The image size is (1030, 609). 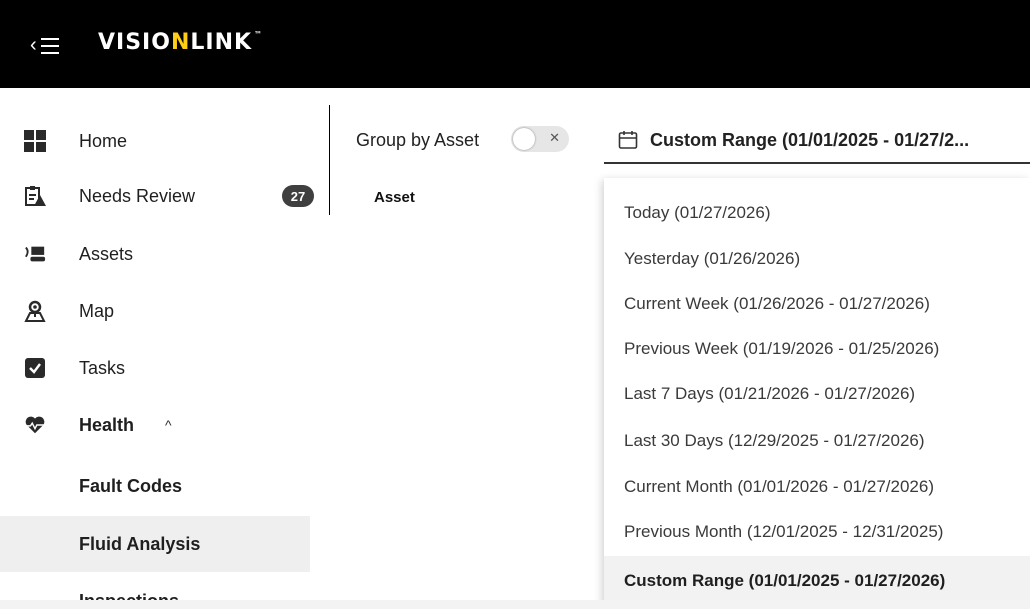 I want to click on date-option-previous-week: Previous Week (01/19/2026 - 01/25/2026), so click(x=817, y=349).